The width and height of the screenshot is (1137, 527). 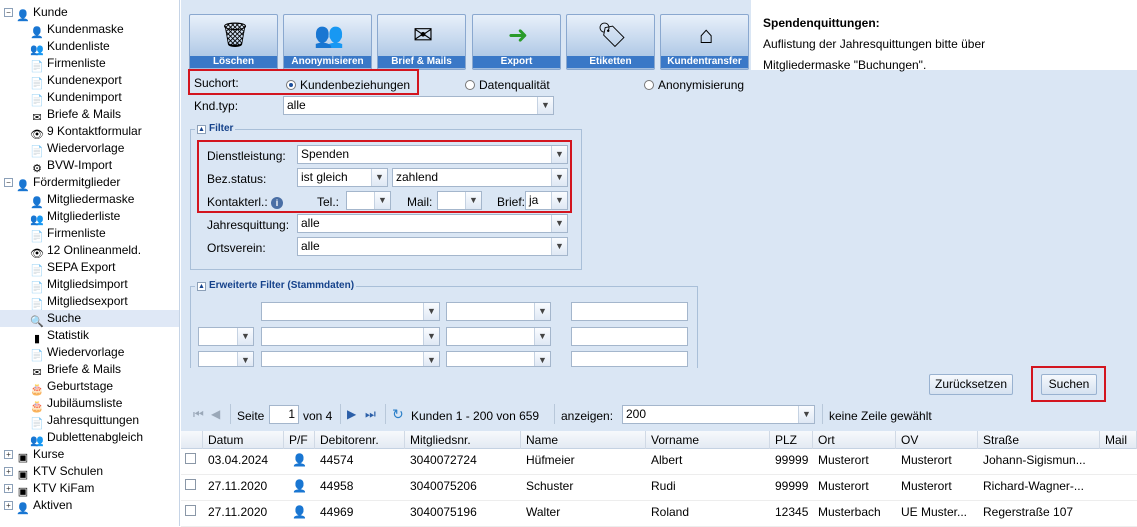 I want to click on column-header: PLZ, so click(x=791, y=440).